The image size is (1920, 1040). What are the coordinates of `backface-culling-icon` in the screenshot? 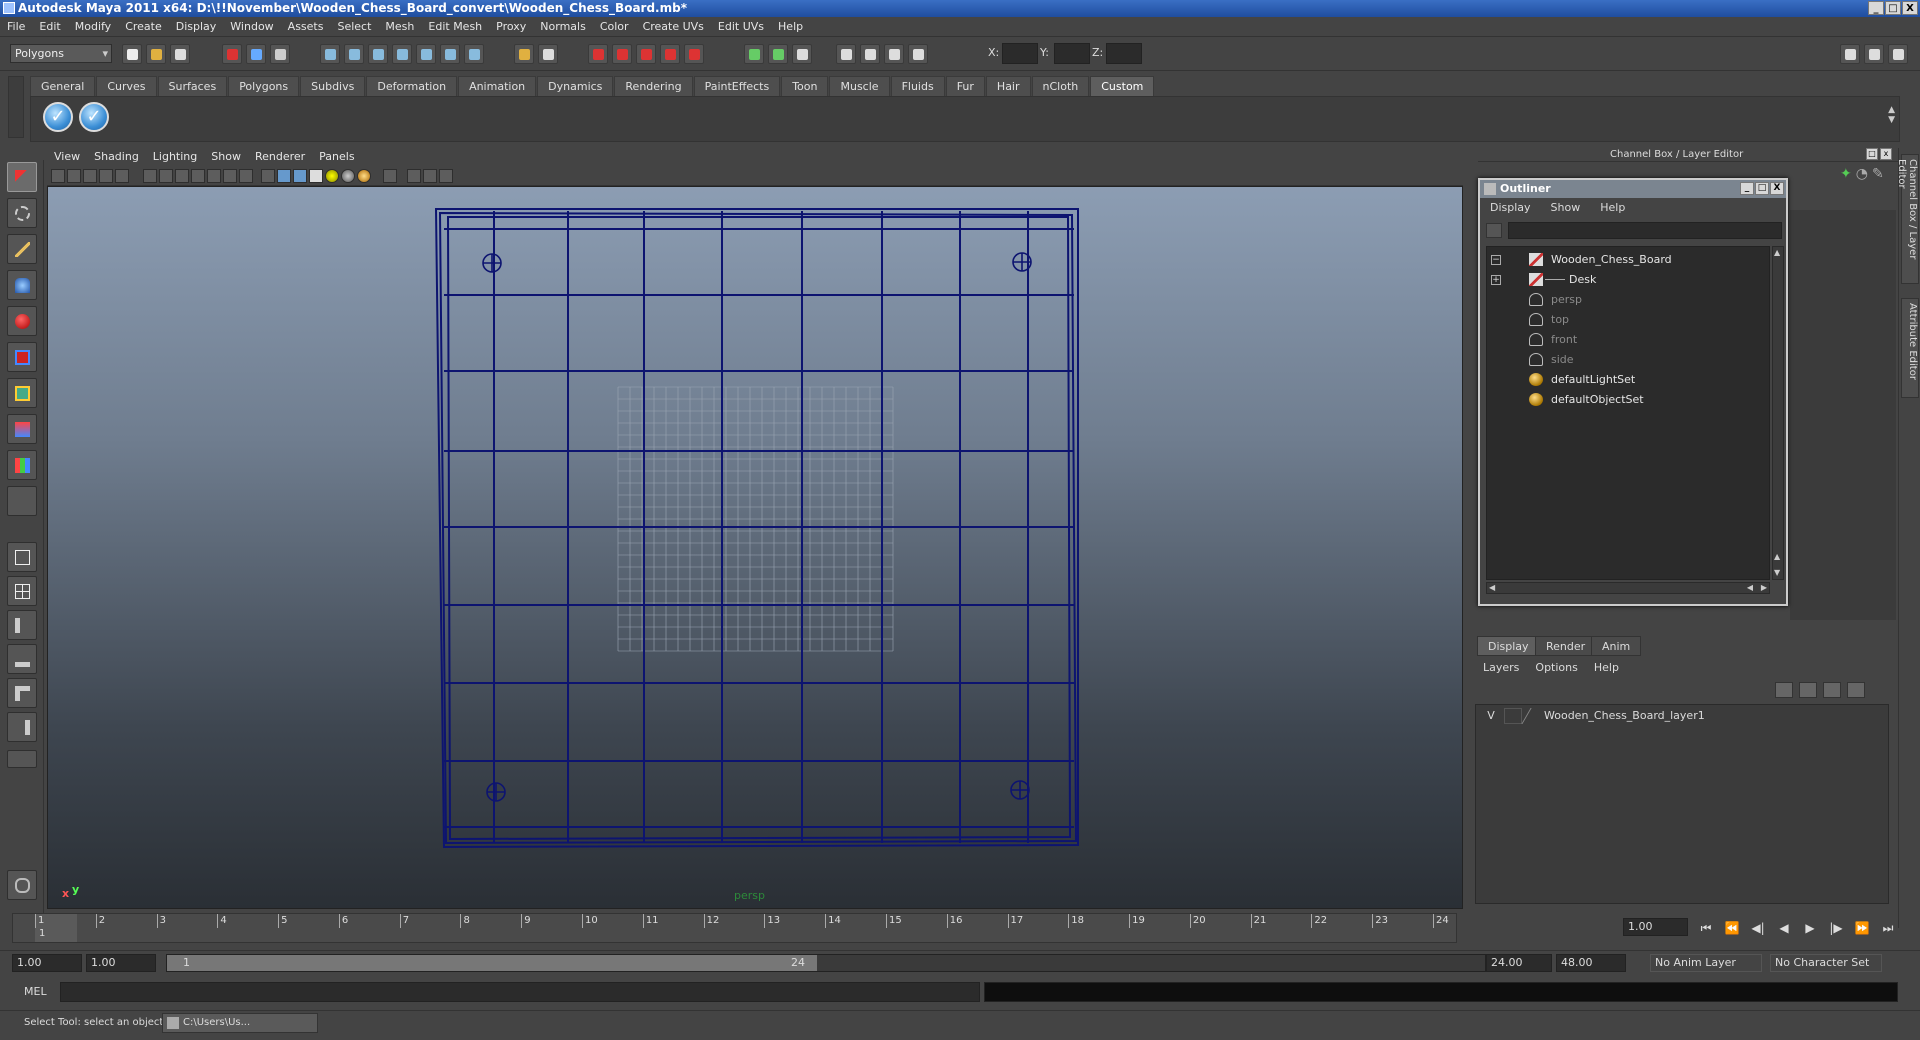 It's located at (446, 176).